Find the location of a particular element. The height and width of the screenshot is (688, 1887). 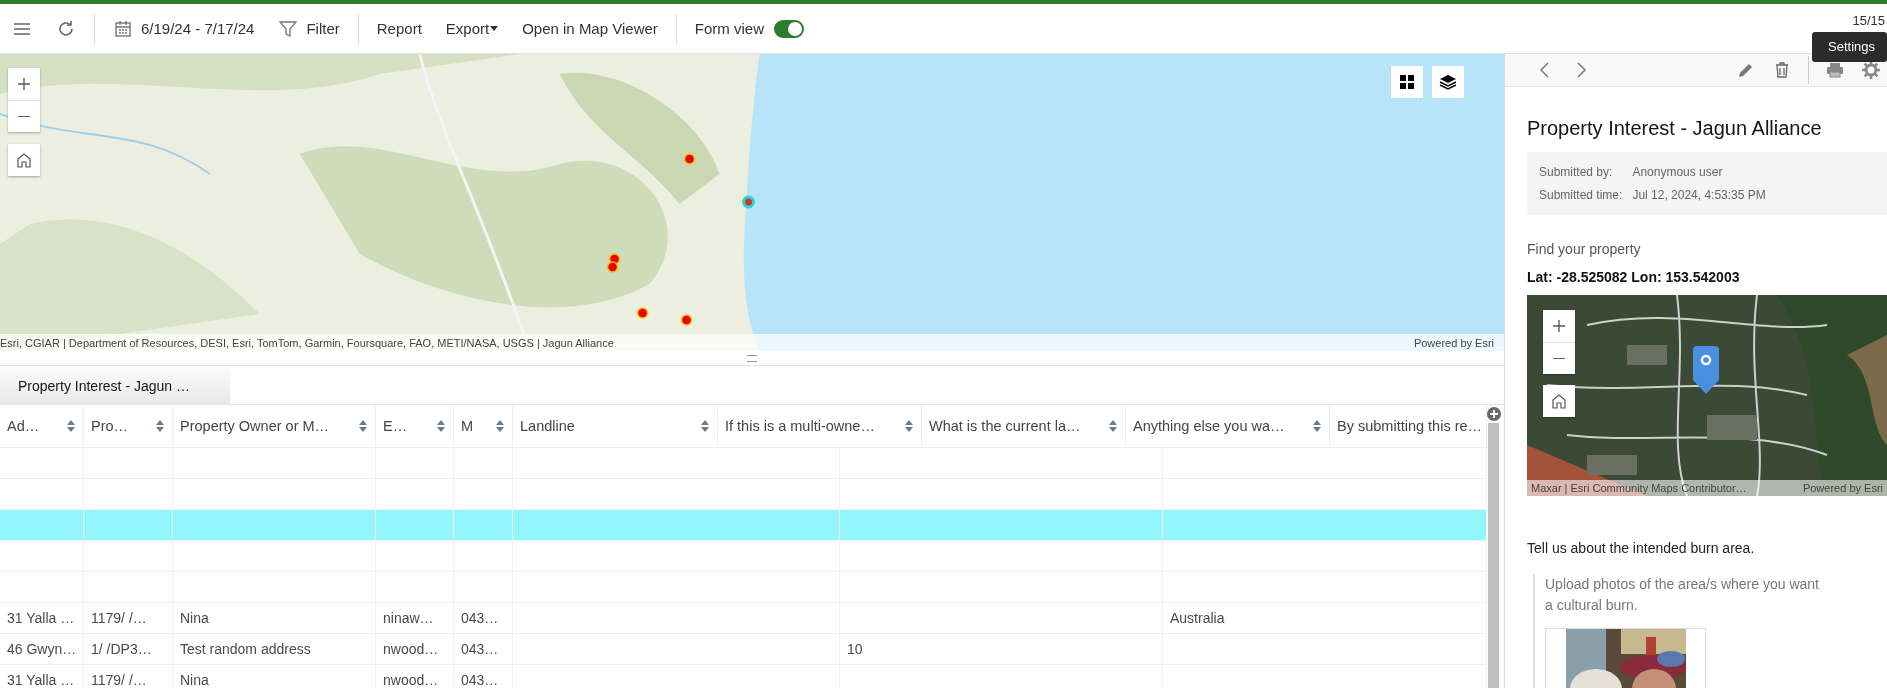

record-counter: 15/15 is located at coordinates (1868, 20).